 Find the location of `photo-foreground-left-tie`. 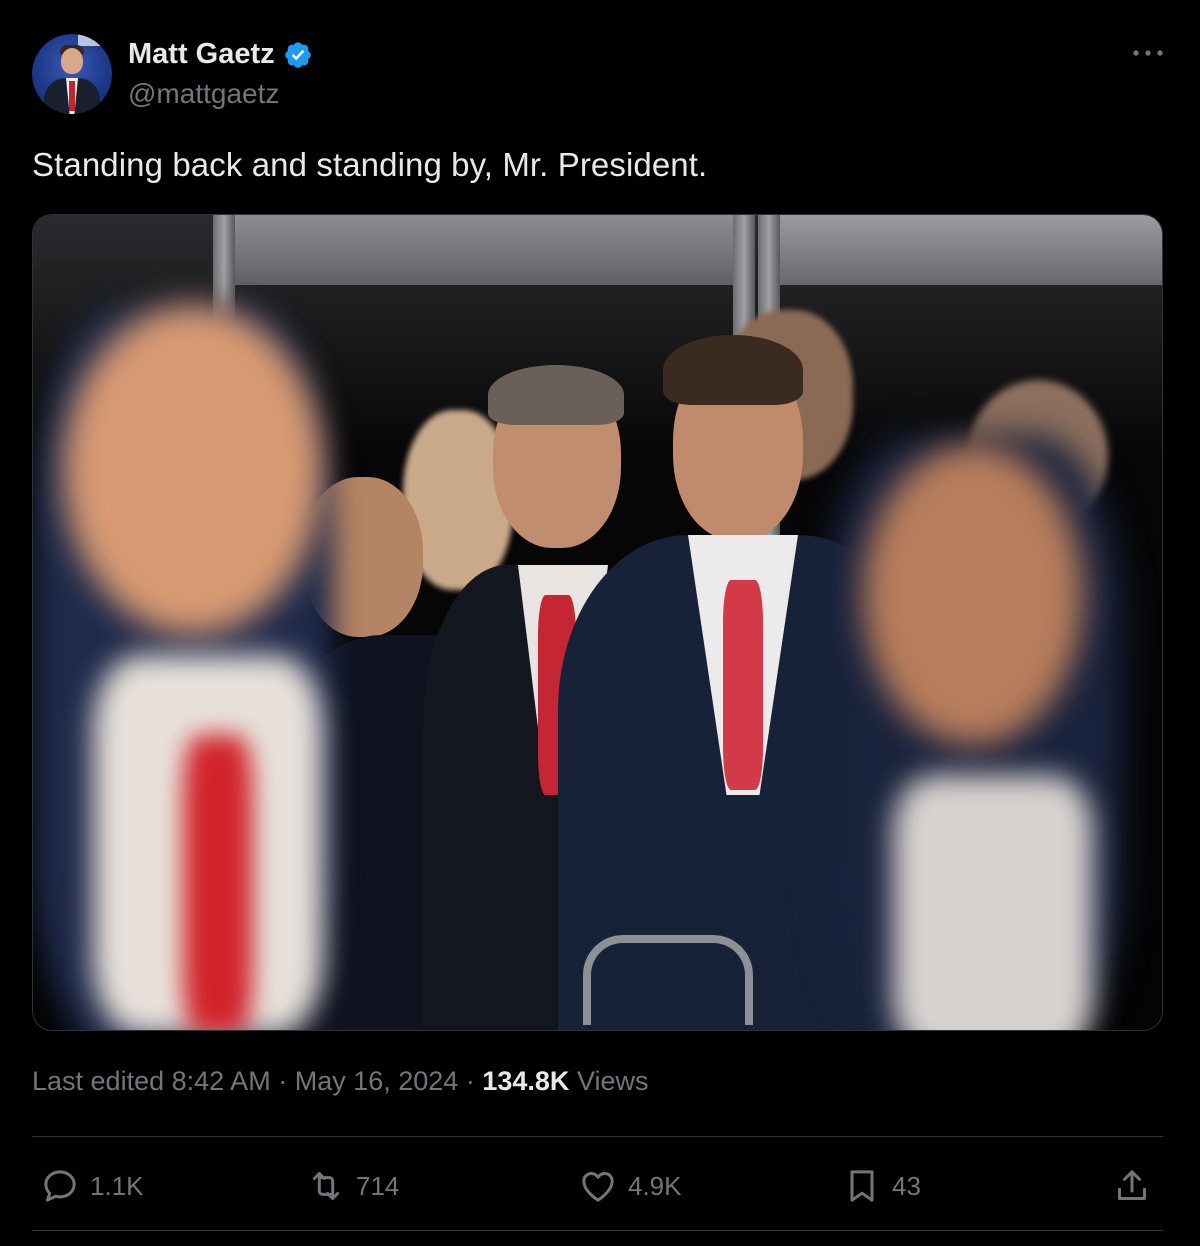

photo-foreground-left-tie is located at coordinates (218, 882).